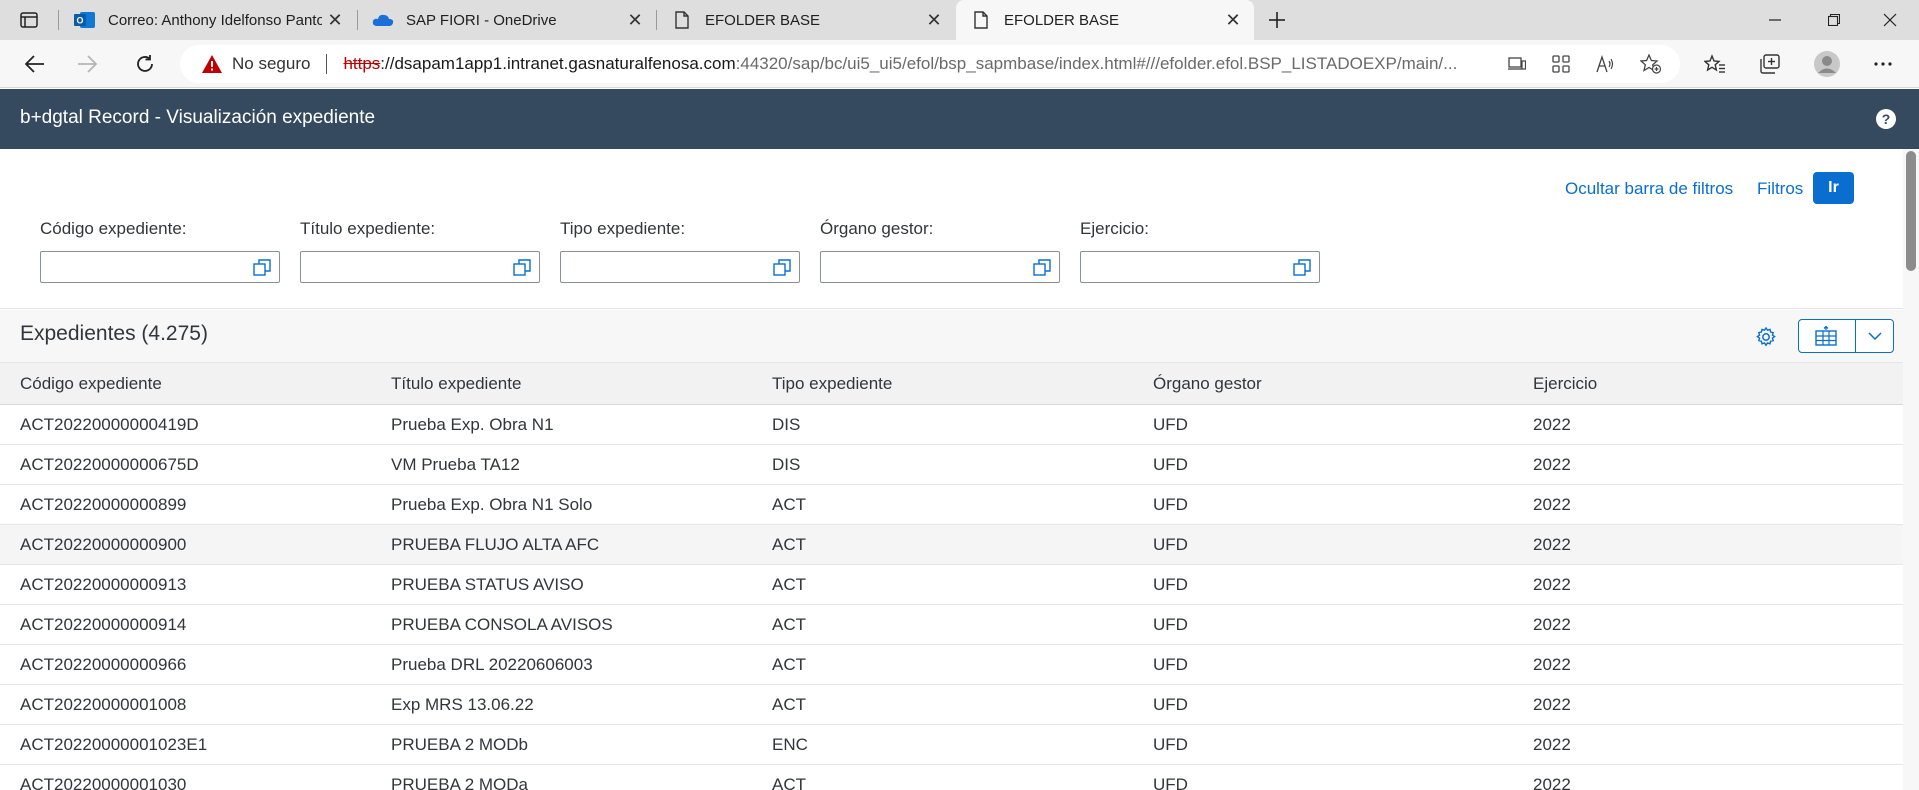 The height and width of the screenshot is (790, 1919). I want to click on hide-filter-bar-link: Ocultar barra de filtros, so click(1649, 189).